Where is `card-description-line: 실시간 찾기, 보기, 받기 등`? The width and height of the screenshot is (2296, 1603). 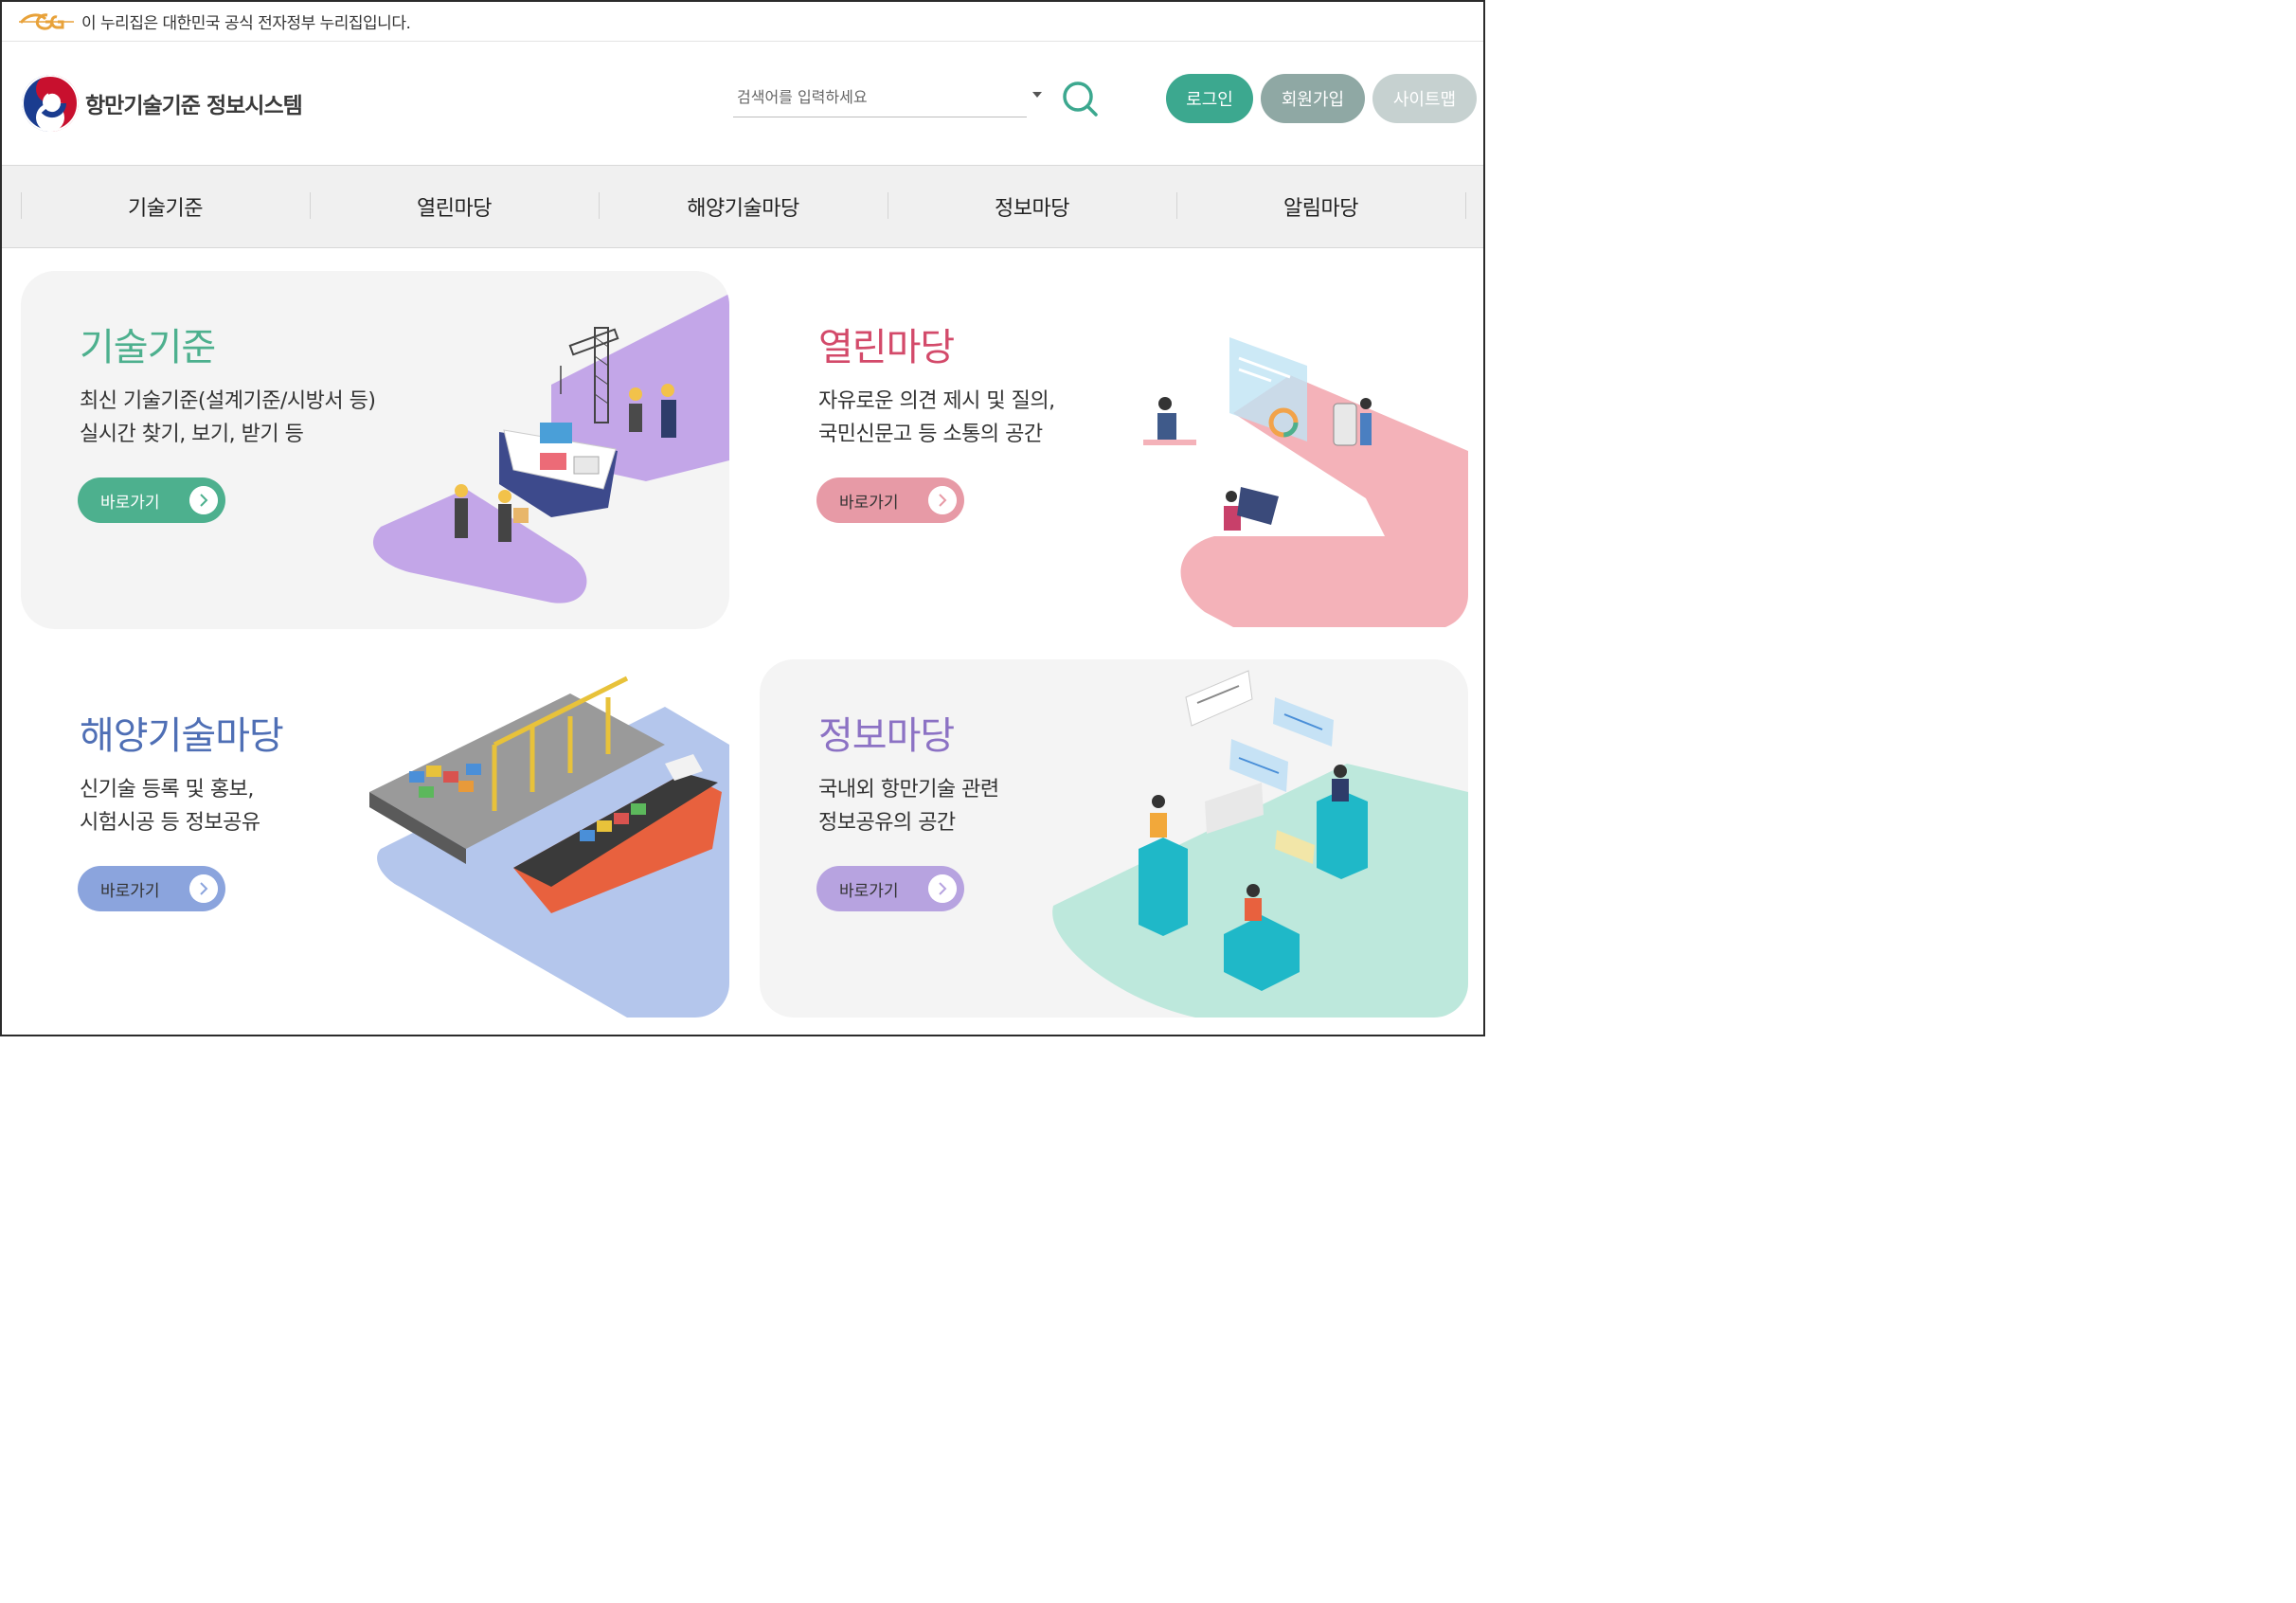 card-description-line: 실시간 찾기, 보기, 받기 등 is located at coordinates (192, 434).